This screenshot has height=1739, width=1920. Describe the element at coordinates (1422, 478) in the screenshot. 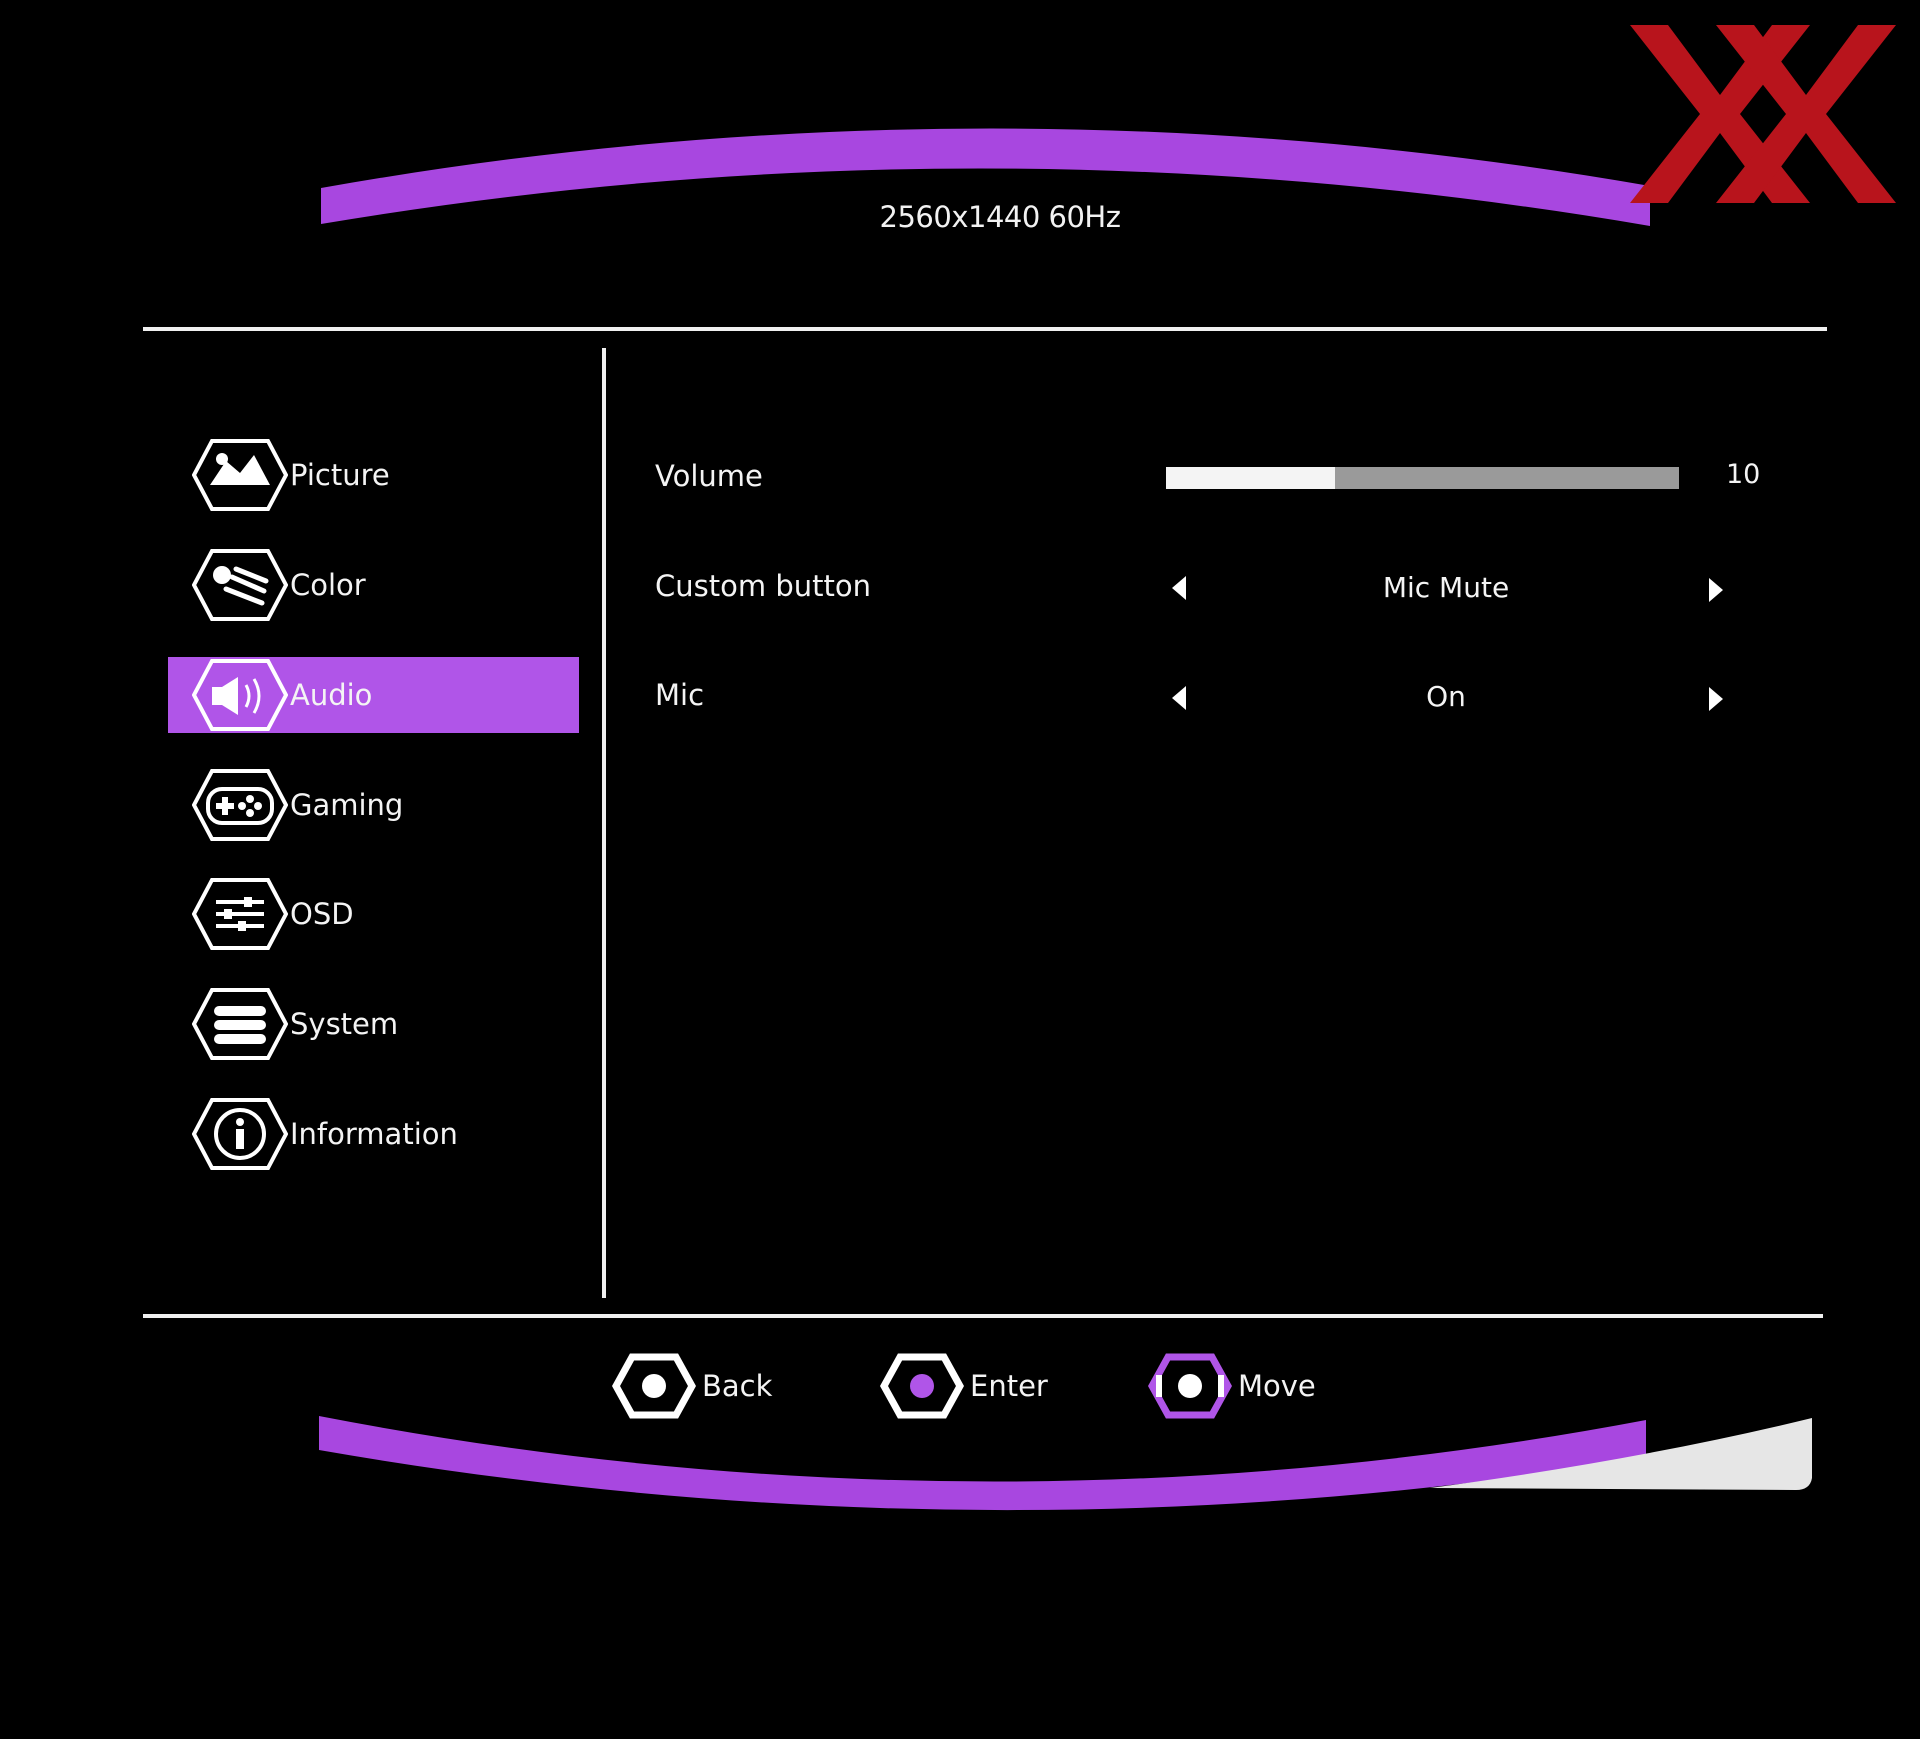

I see `volume-slider` at that location.